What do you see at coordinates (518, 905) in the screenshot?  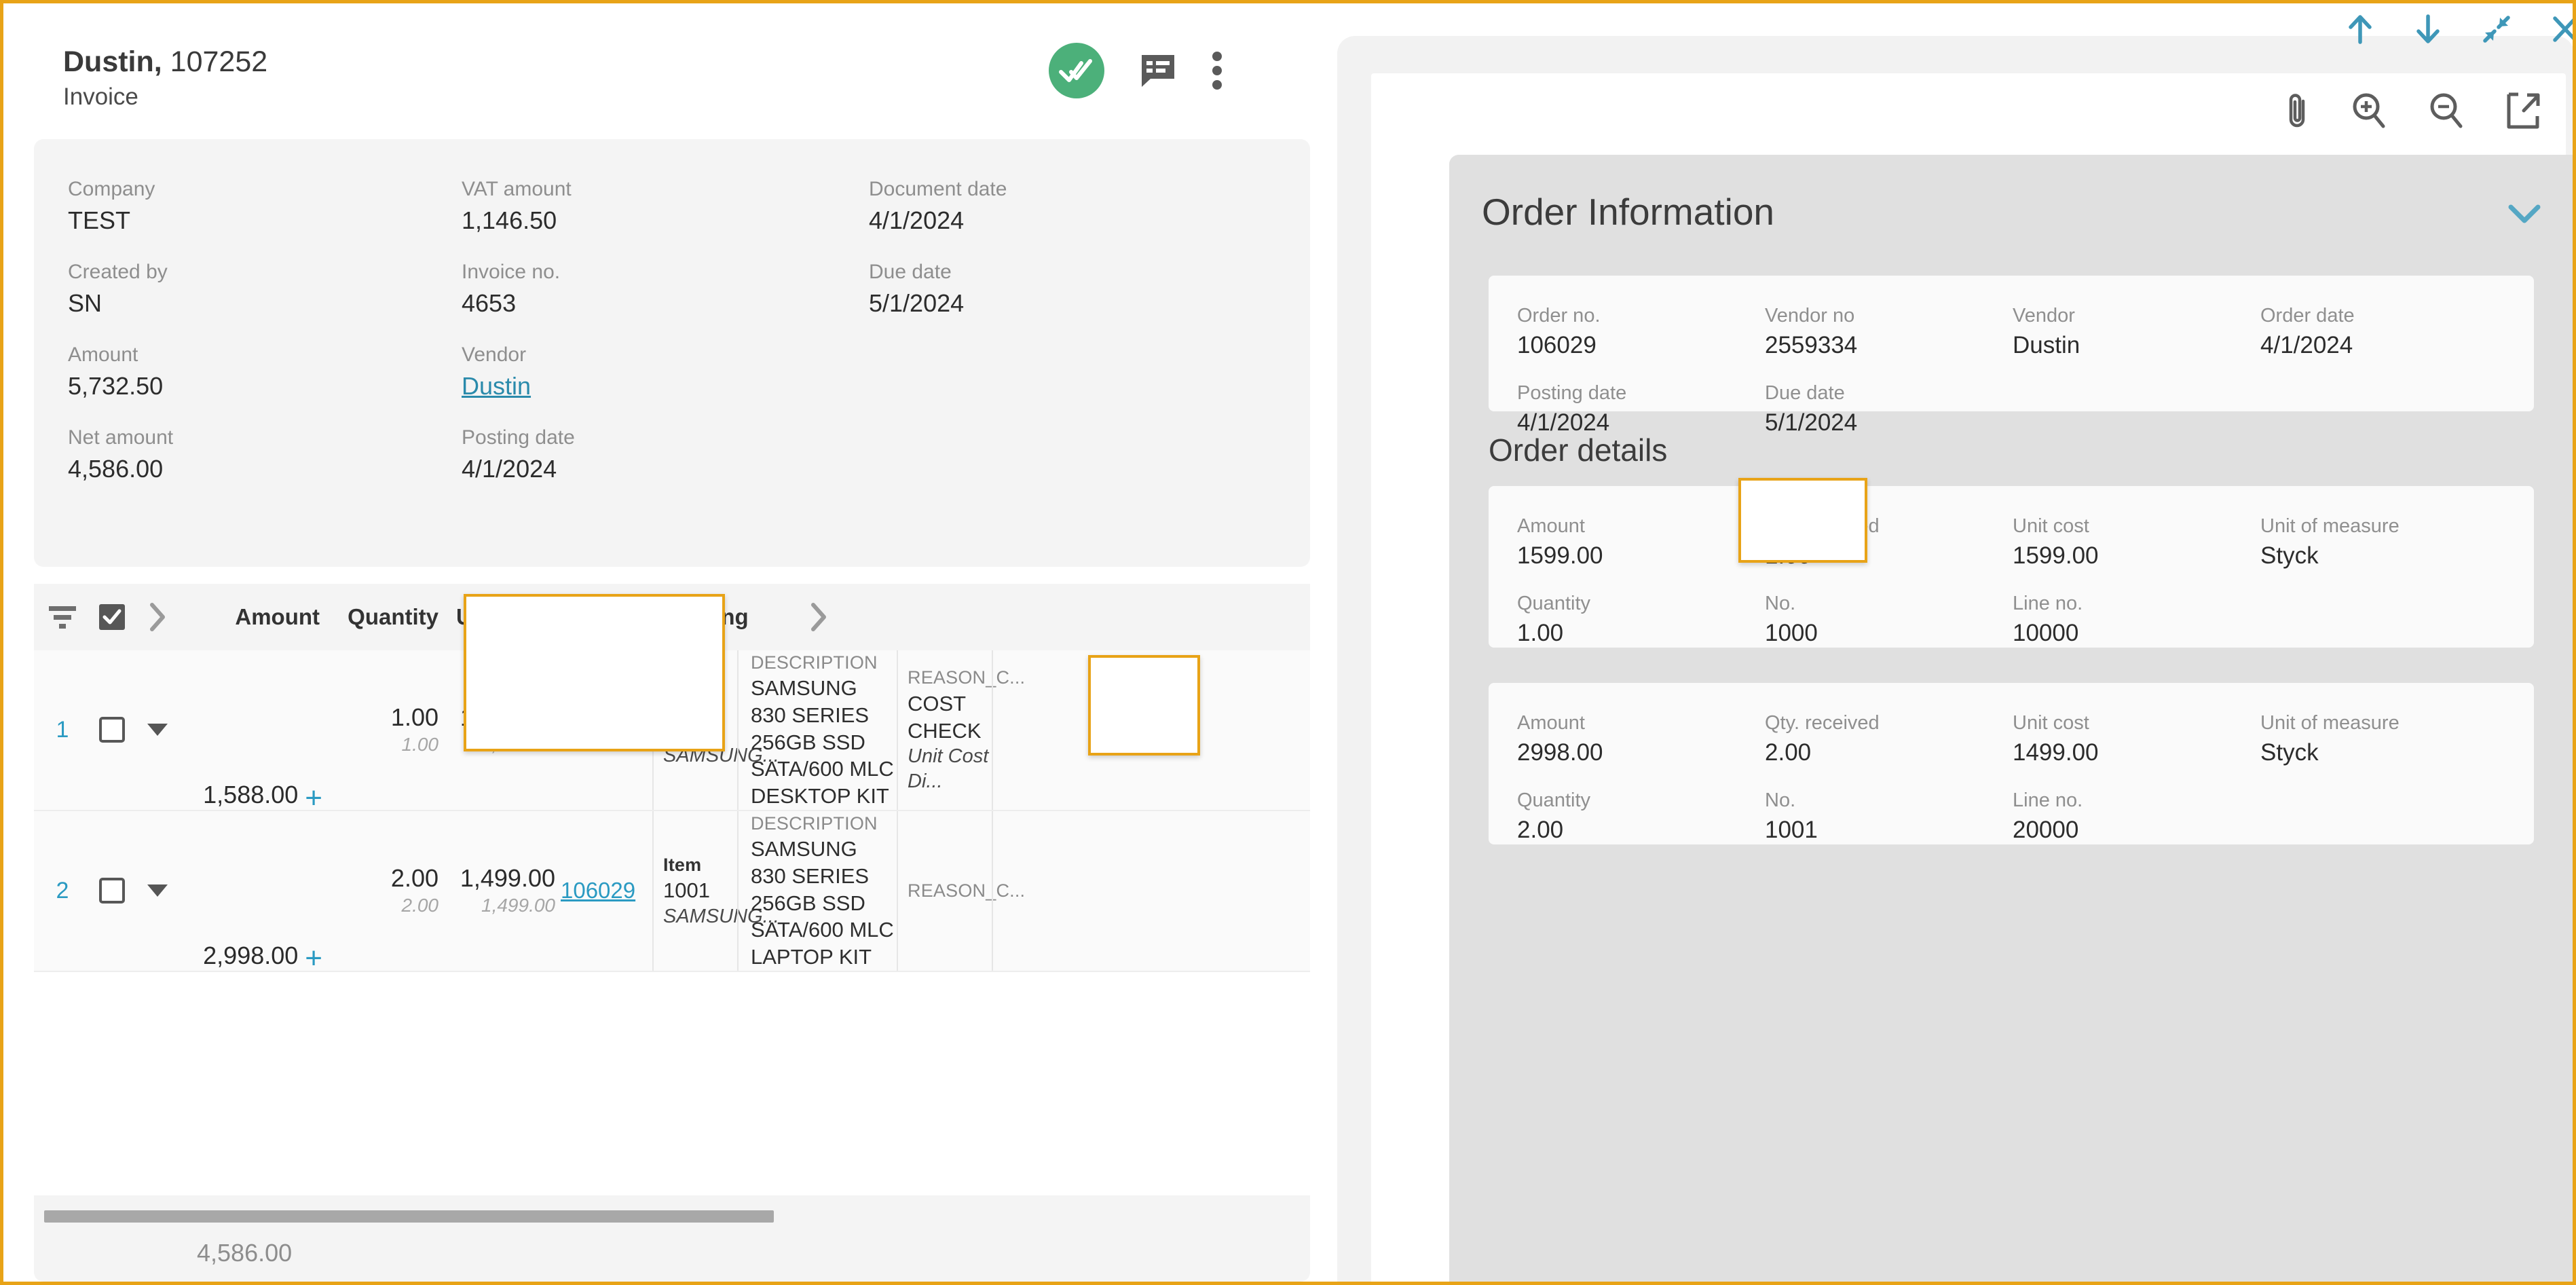 I see `unit-cost-sub-value: 1,499.00` at bounding box center [518, 905].